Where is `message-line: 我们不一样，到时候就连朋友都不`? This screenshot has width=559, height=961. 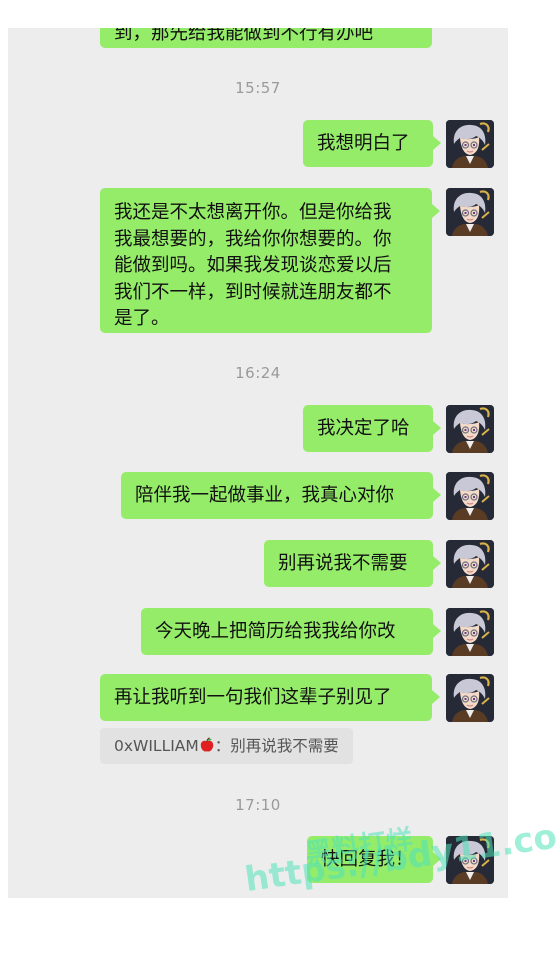
message-line: 我们不一样，到时候就连朋友都不 is located at coordinates (253, 292).